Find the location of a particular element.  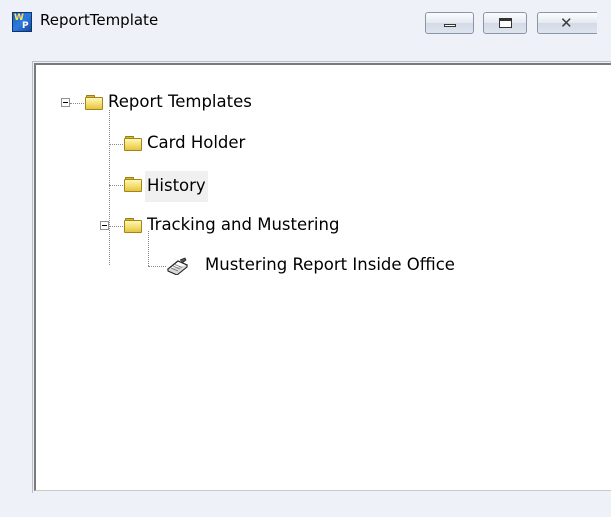

tree-node-tracking-and-mustering: Tracking and Mustering is located at coordinates (243, 225).